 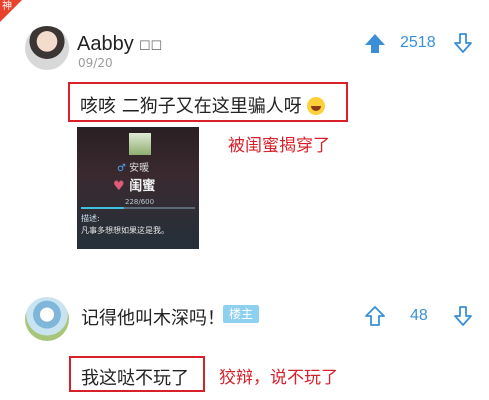 What do you see at coordinates (153, 318) in the screenshot?
I see `reply-text: 记得他叫木深吗！` at bounding box center [153, 318].